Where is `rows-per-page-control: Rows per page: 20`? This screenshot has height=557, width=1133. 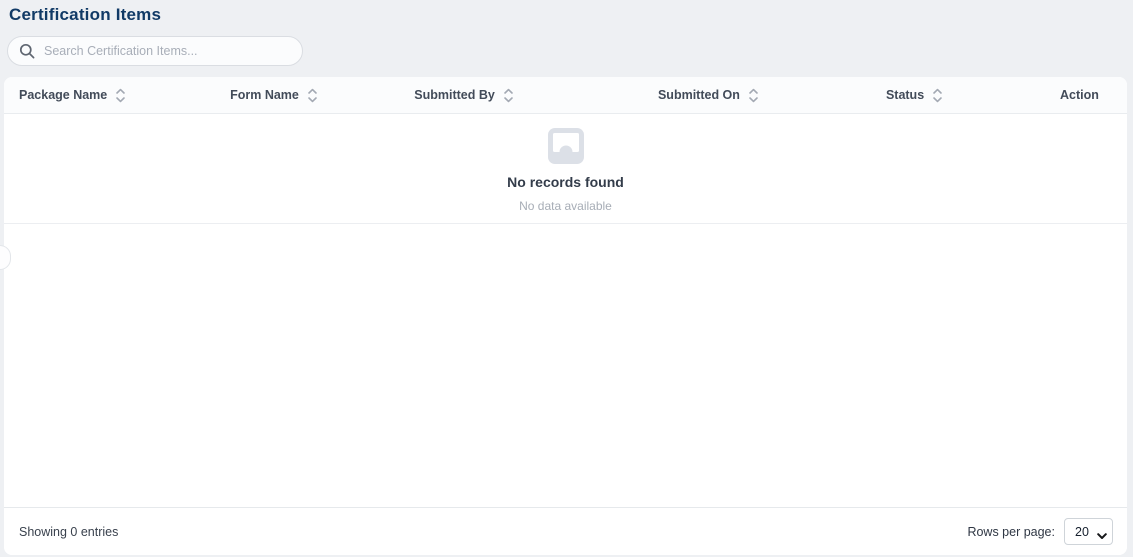
rows-per-page-control: Rows per page: 20 is located at coordinates (1040, 531).